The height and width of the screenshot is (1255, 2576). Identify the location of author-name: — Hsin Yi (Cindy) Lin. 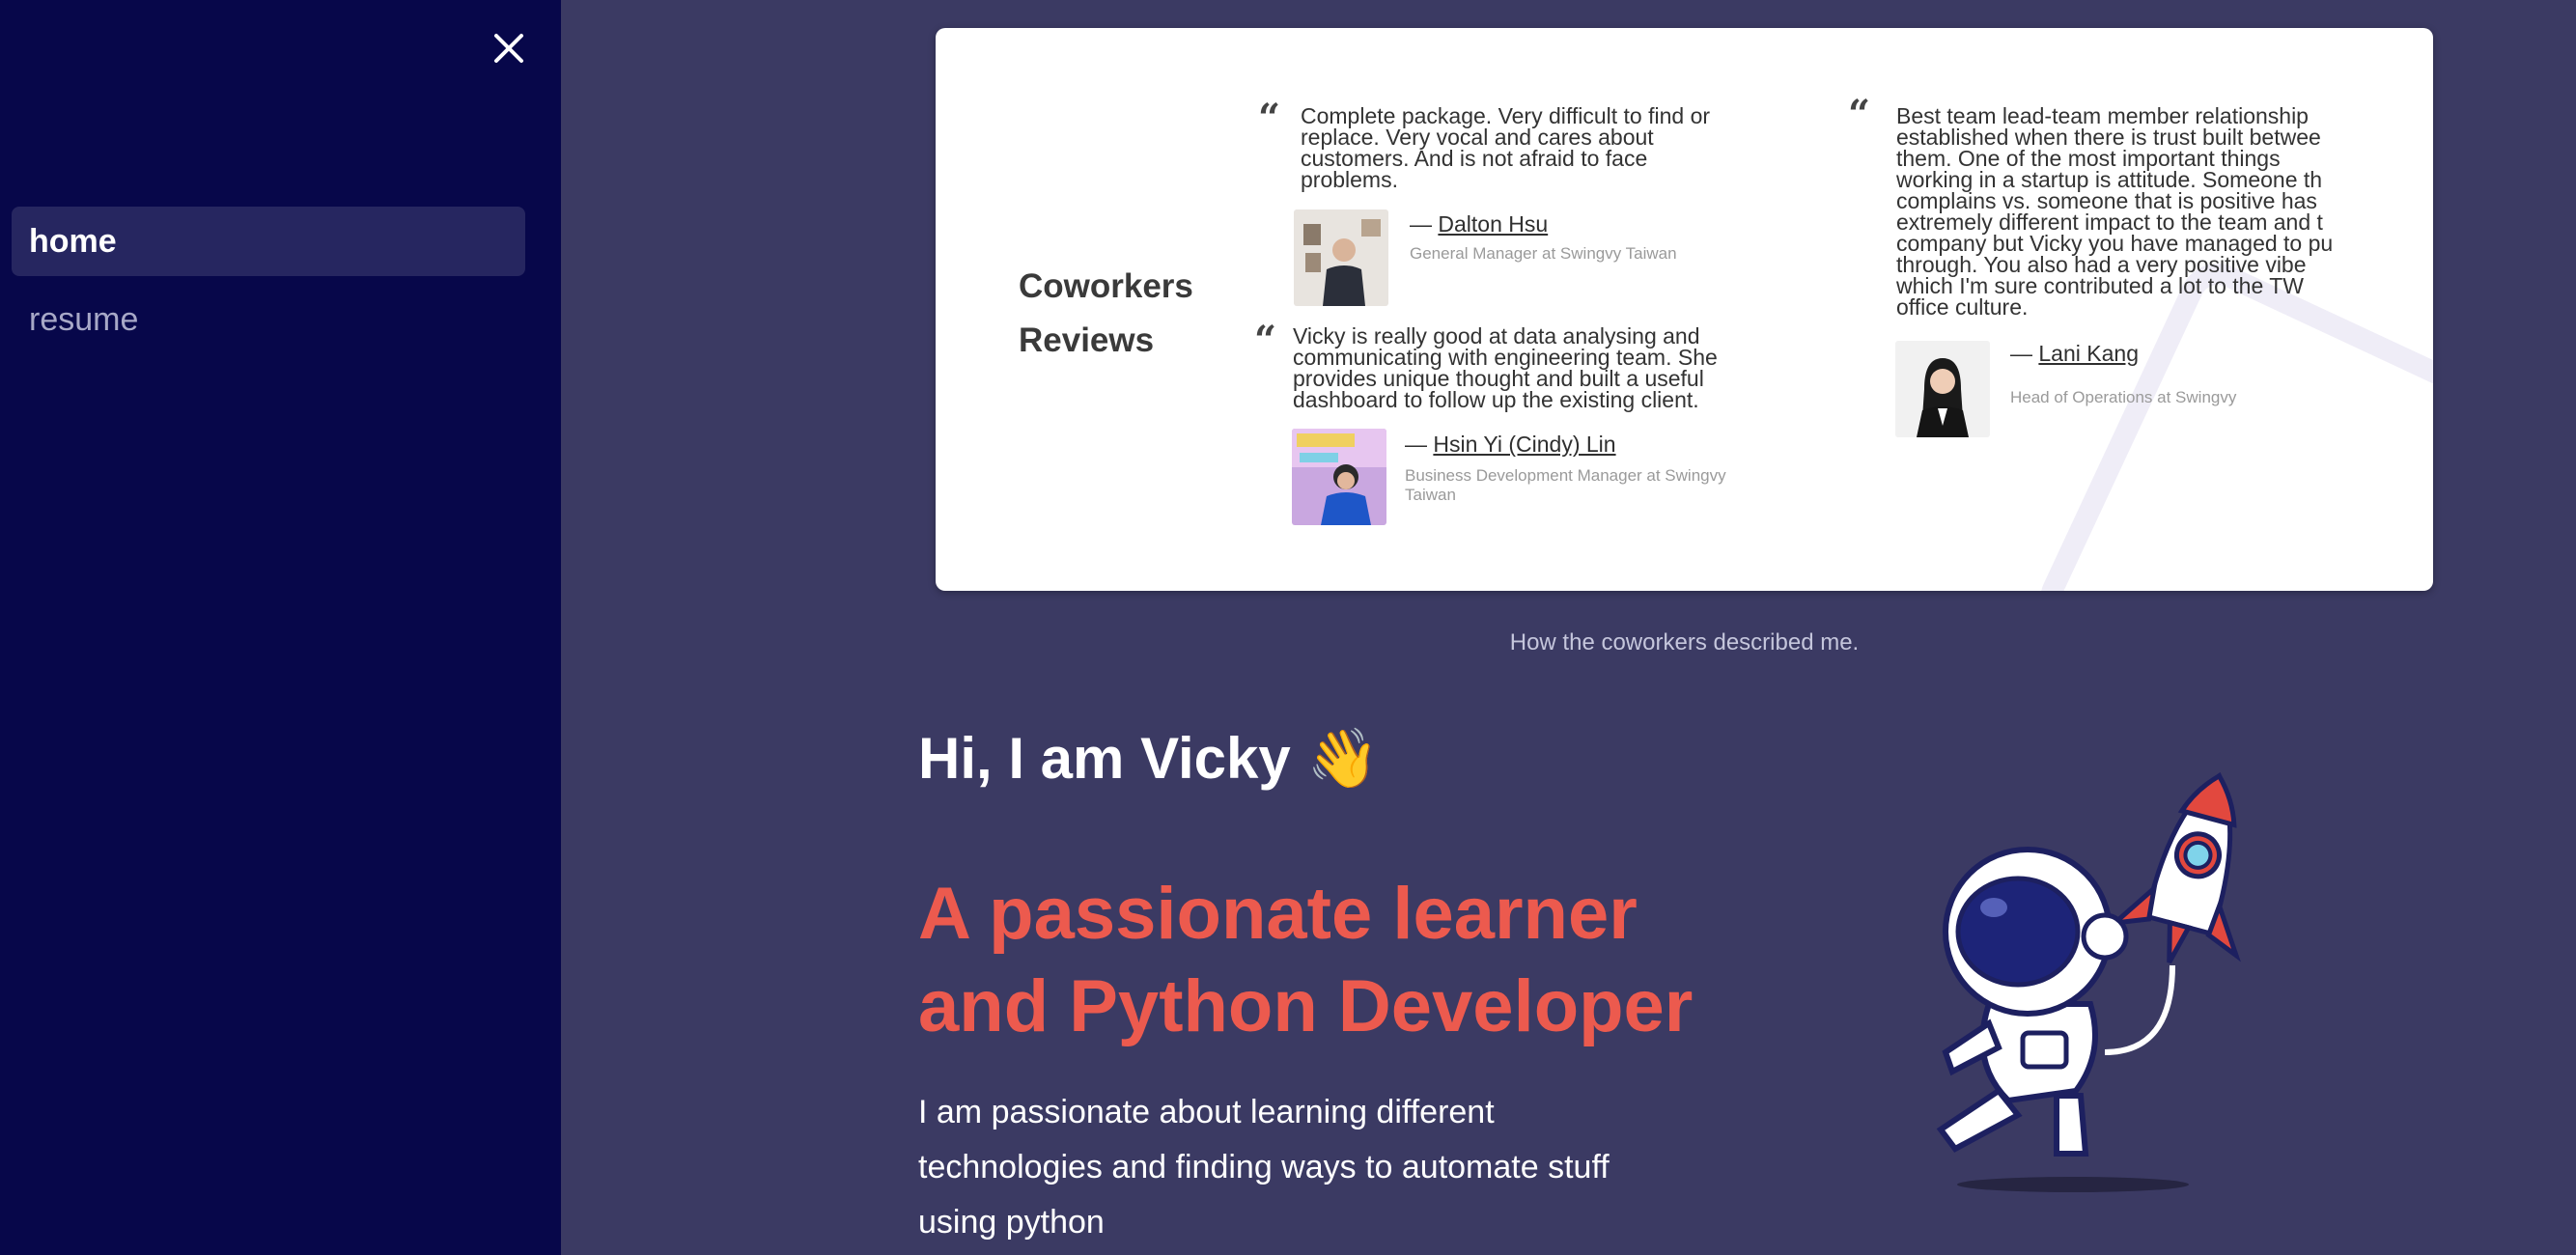
(1511, 444).